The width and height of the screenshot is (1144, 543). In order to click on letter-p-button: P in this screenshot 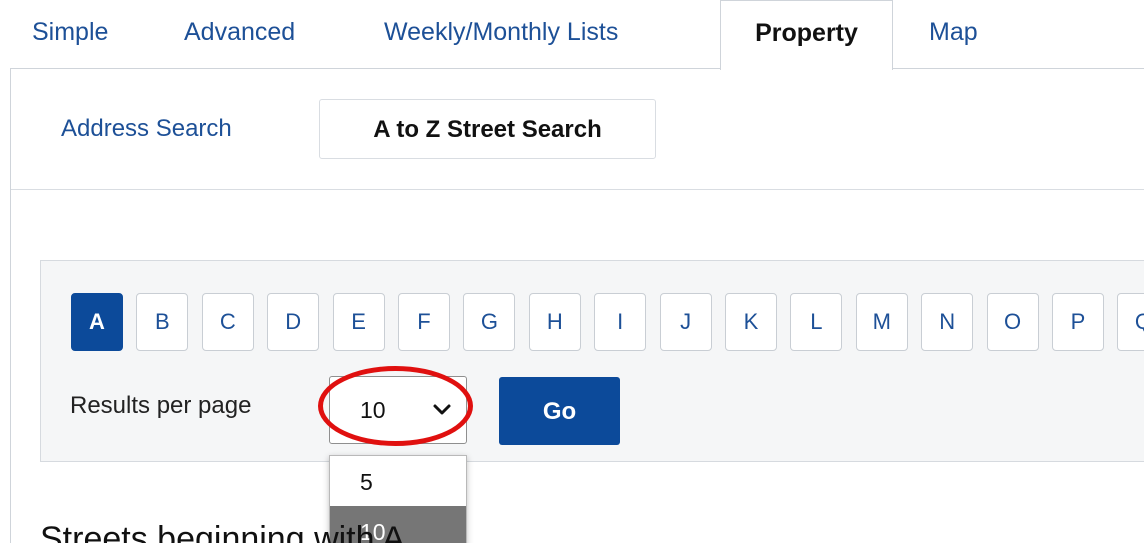, I will do `click(1078, 322)`.